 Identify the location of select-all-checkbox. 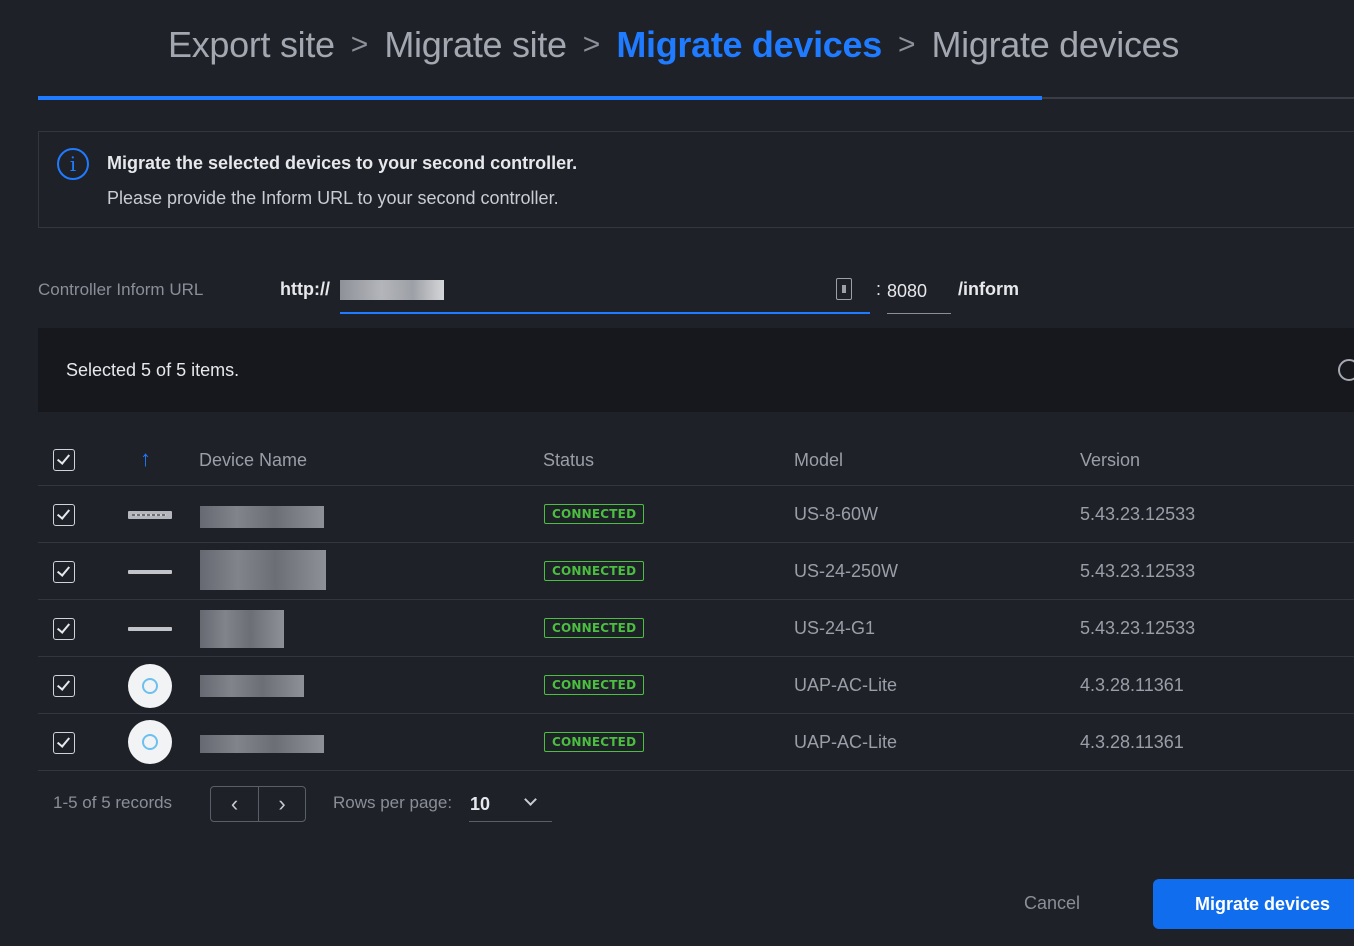
(64, 460).